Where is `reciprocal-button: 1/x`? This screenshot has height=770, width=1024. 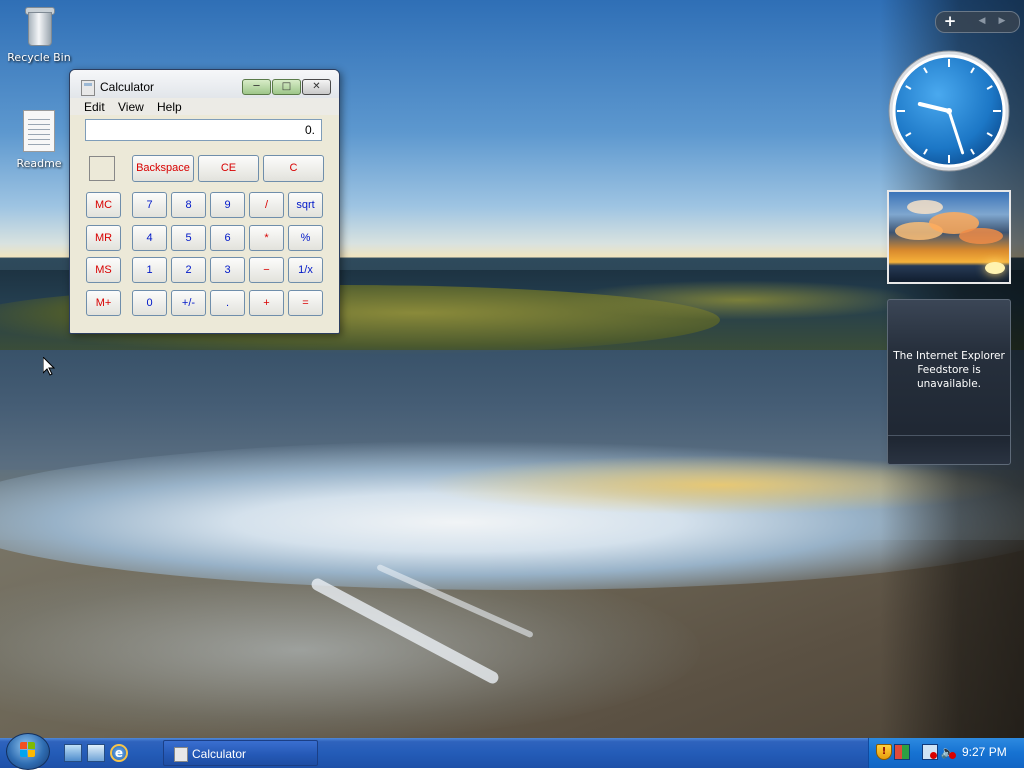 reciprocal-button: 1/x is located at coordinates (305, 270).